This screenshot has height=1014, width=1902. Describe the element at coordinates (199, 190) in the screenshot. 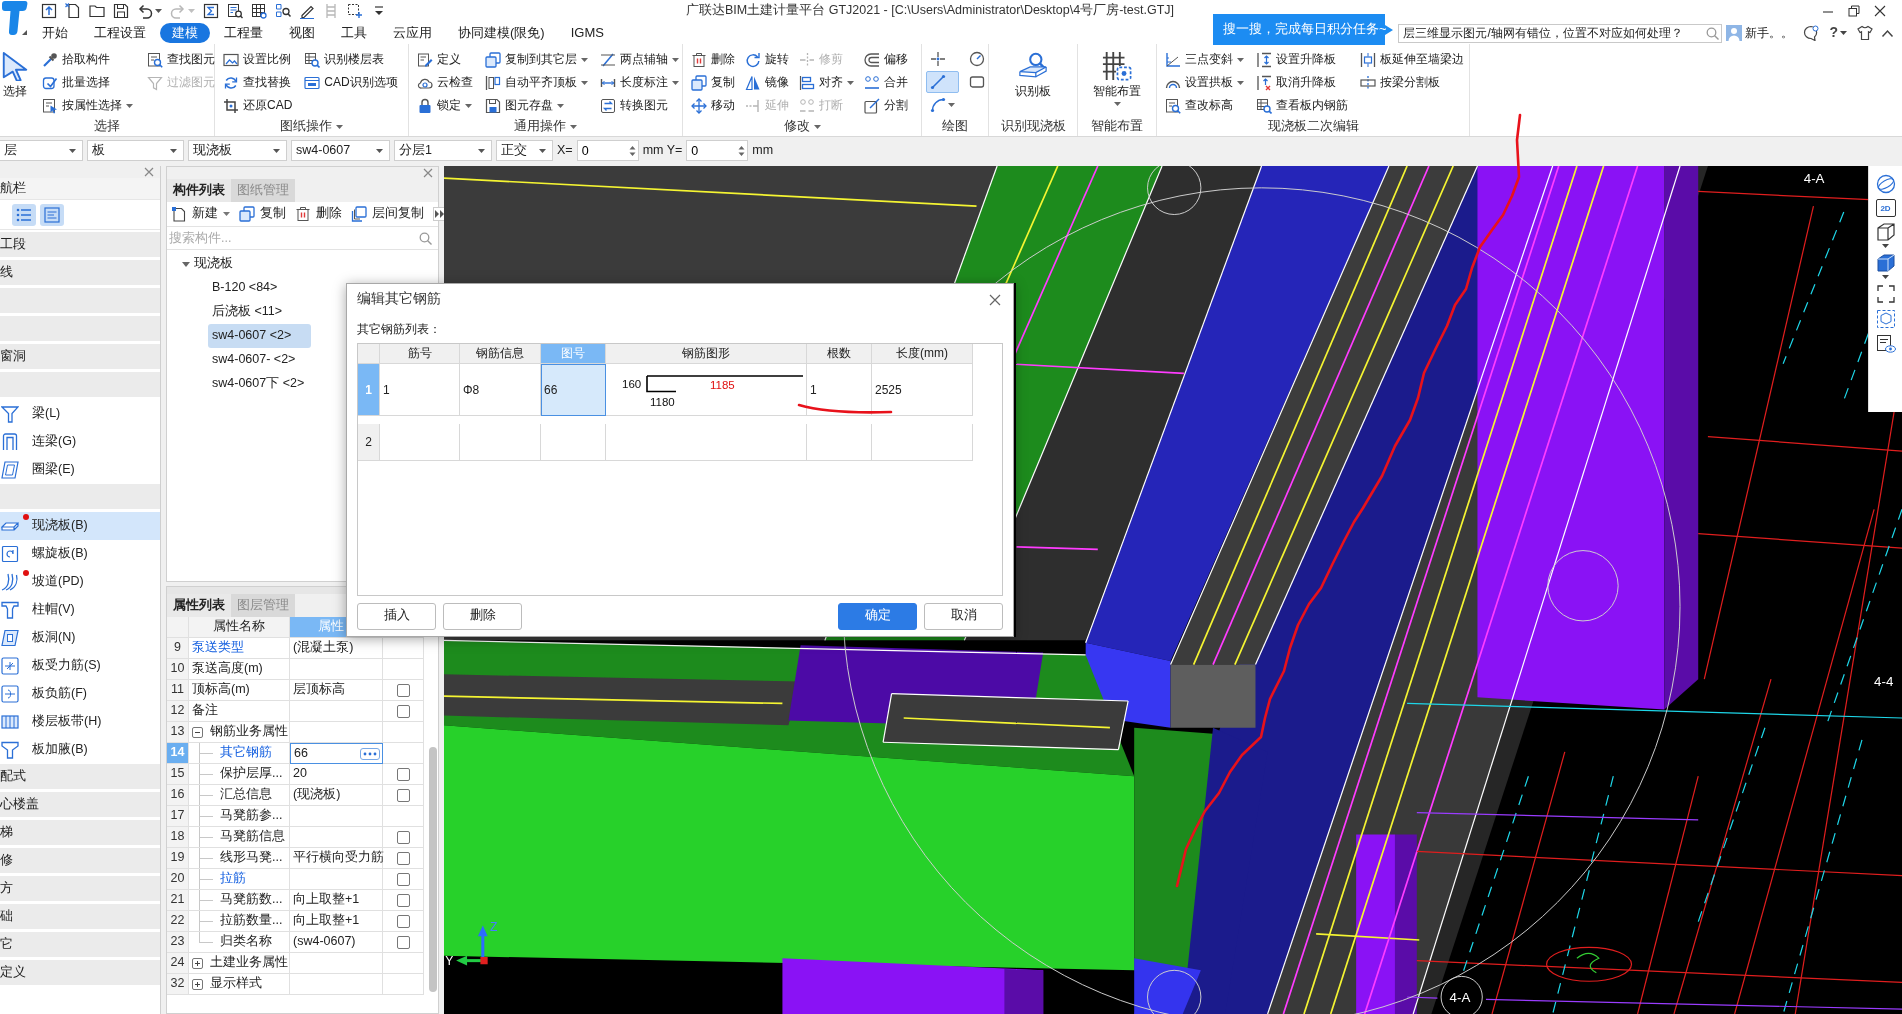

I see `panel-tab: 构件列表` at that location.